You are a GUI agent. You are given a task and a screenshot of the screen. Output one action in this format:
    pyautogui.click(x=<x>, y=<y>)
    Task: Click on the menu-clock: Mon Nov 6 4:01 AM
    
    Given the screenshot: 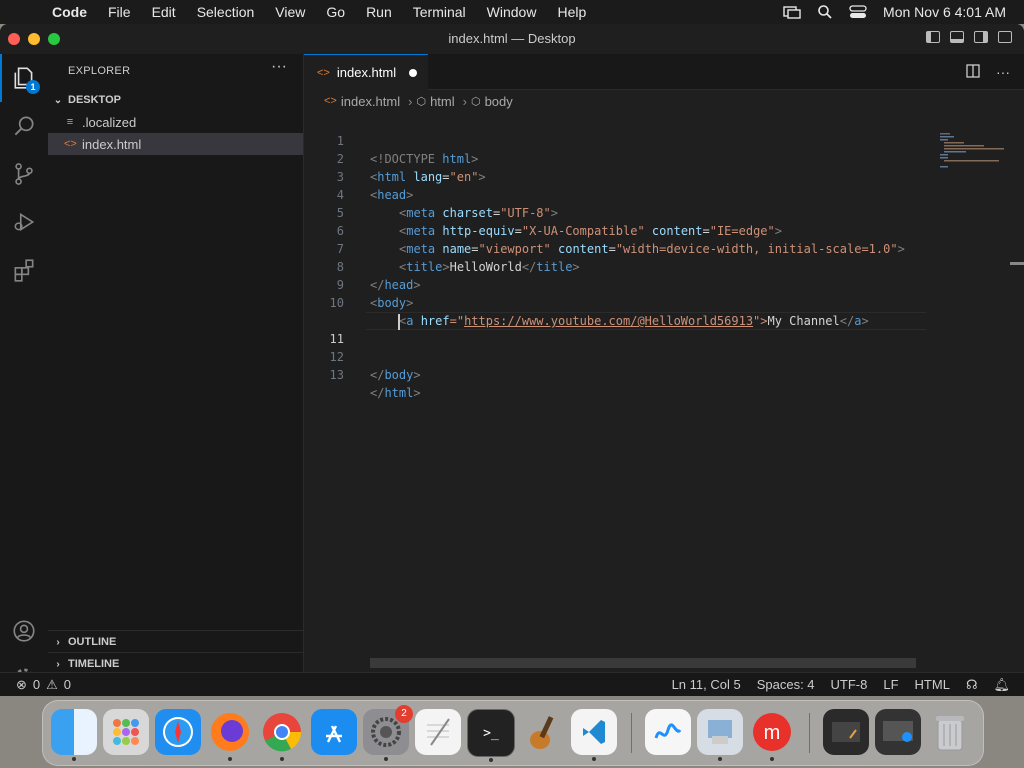 What is the action you would take?
    pyautogui.click(x=944, y=12)
    